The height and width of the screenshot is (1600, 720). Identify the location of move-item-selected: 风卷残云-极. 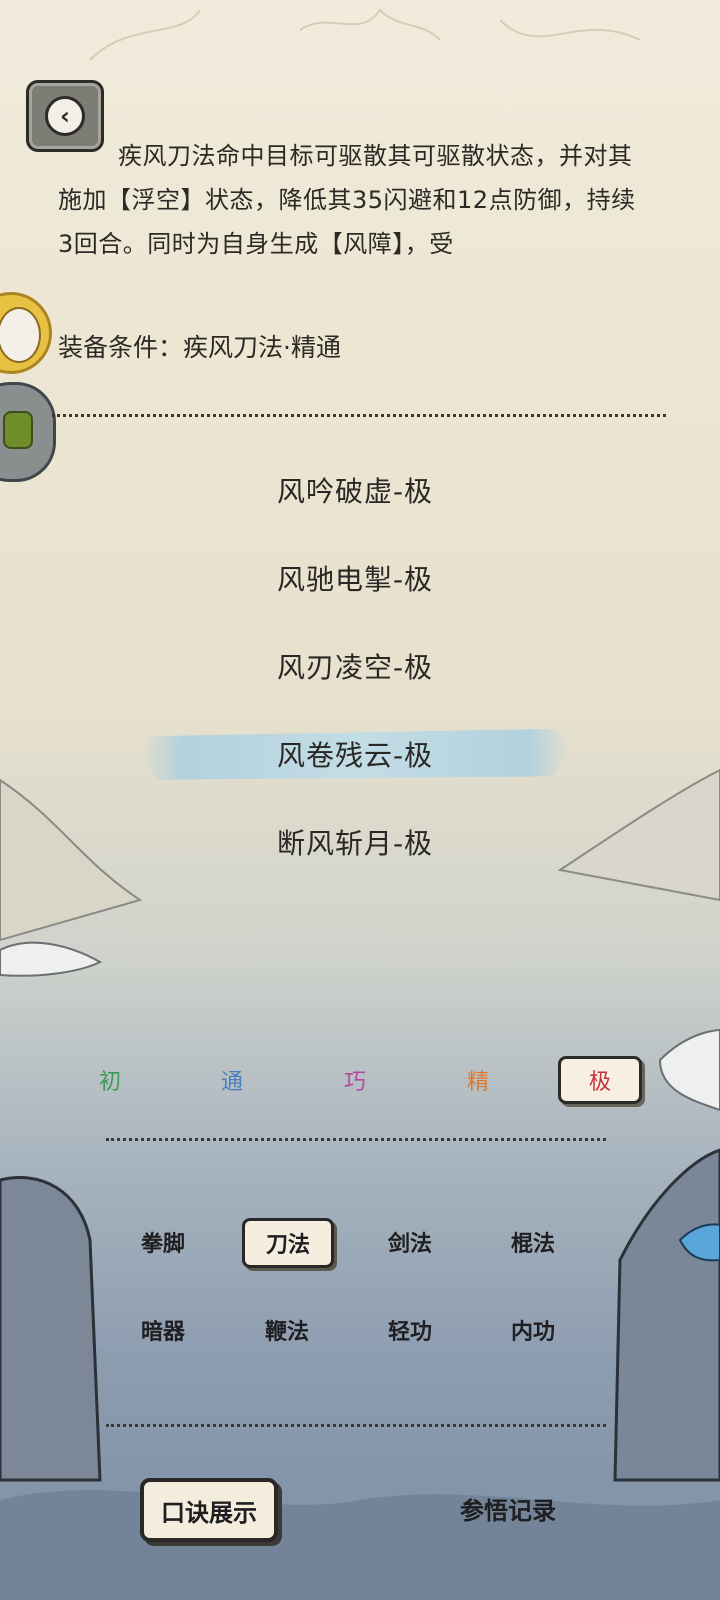
(355, 754).